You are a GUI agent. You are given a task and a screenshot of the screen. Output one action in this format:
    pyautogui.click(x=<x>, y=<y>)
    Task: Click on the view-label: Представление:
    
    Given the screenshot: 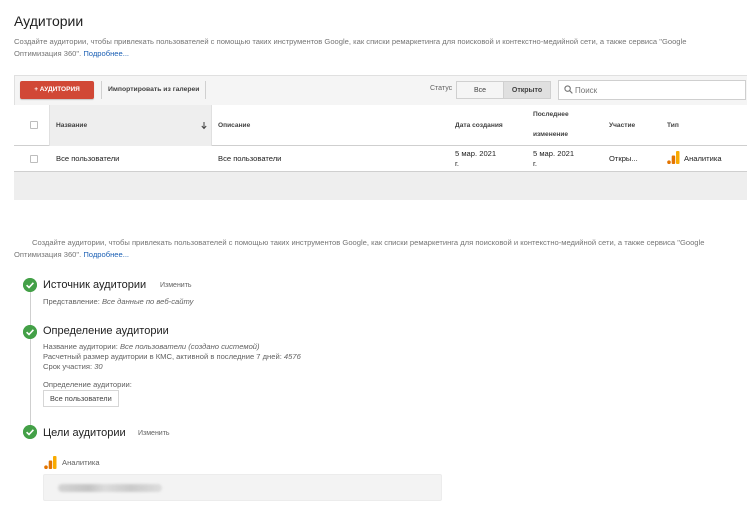 What is the action you would take?
    pyautogui.click(x=72, y=301)
    